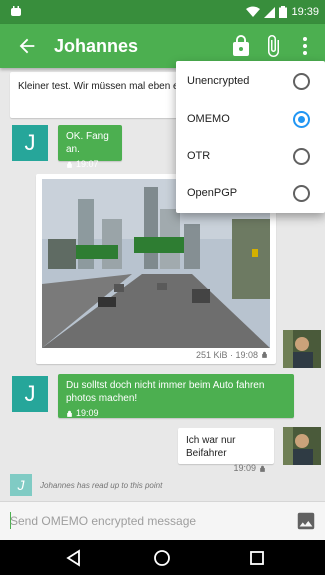 The image size is (325, 575). I want to click on message-text: Ich war nur Beifahrer, so click(211, 447).